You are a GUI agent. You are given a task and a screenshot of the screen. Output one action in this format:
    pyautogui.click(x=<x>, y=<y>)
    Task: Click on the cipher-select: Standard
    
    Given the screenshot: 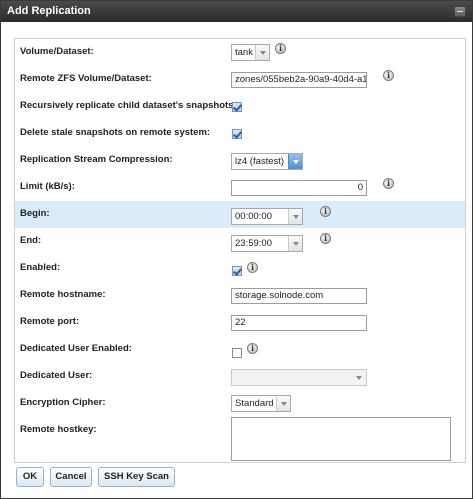 What is the action you would take?
    pyautogui.click(x=261, y=403)
    